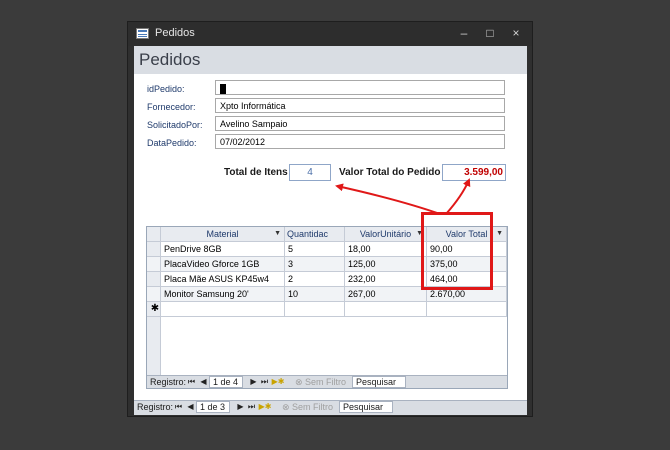  Describe the element at coordinates (474, 172) in the screenshot. I see `valor-total-pedido-value: 3.599,00` at that location.